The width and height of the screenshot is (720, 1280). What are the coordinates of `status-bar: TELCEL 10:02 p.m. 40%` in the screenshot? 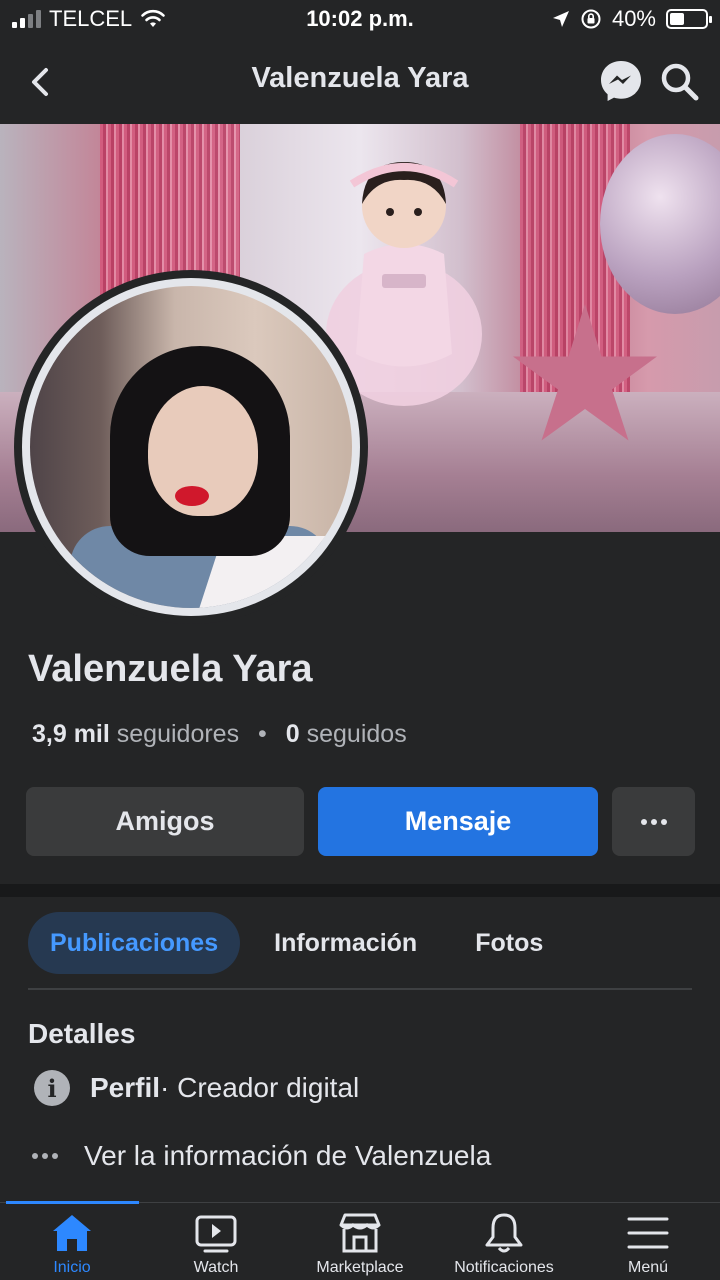 It's located at (360, 20).